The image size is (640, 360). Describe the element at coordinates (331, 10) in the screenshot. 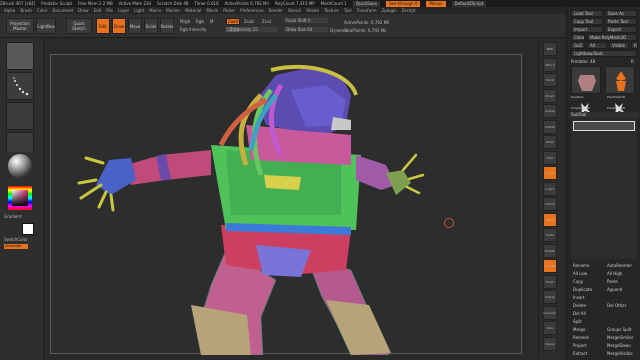

I see `menu-texture: Texture` at that location.